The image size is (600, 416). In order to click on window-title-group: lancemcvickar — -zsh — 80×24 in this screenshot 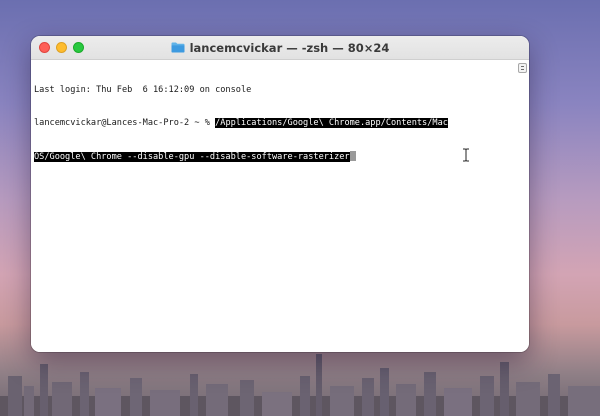, I will do `click(280, 47)`.